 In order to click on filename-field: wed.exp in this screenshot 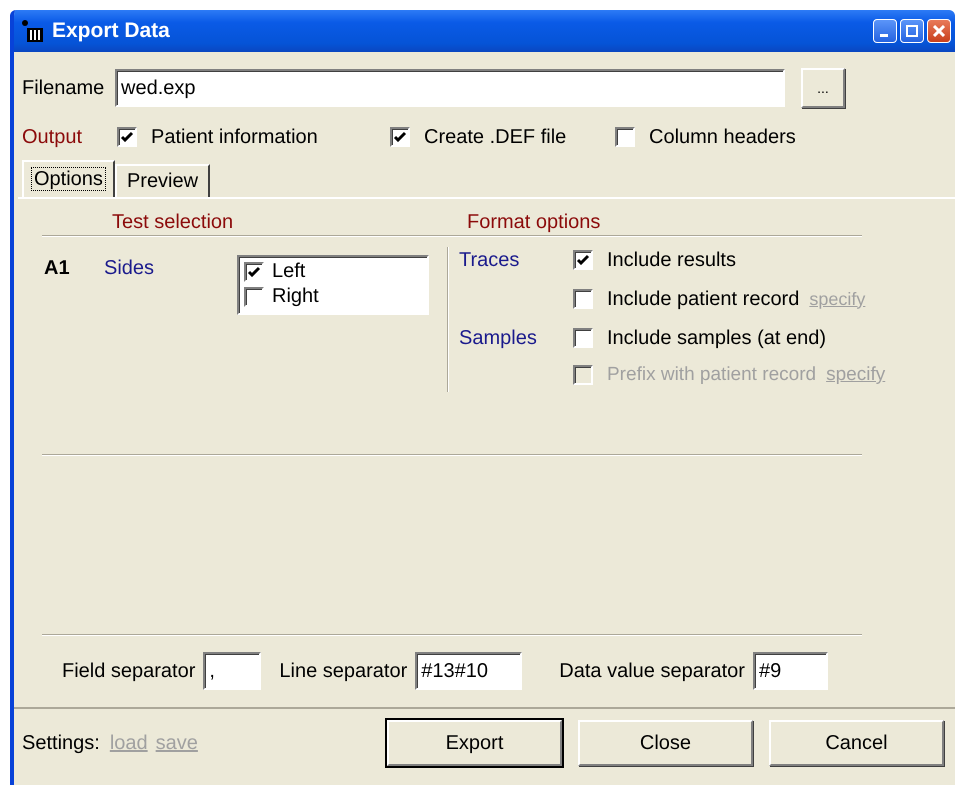, I will do `click(450, 88)`.